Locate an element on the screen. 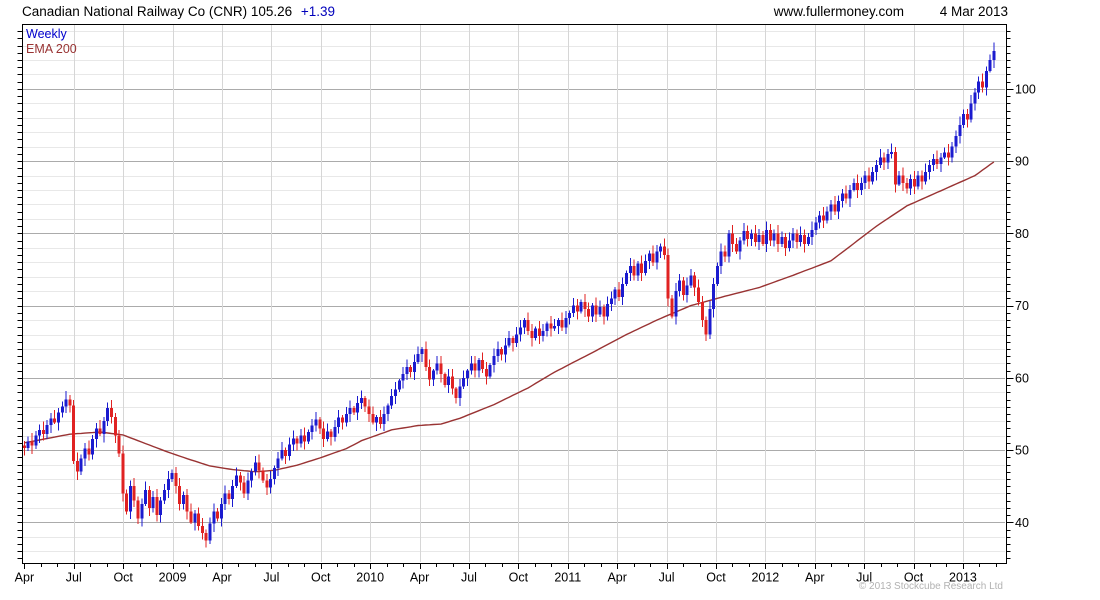 The width and height of the screenshot is (1100, 600). svg-text: 90 is located at coordinates (1022, 162).